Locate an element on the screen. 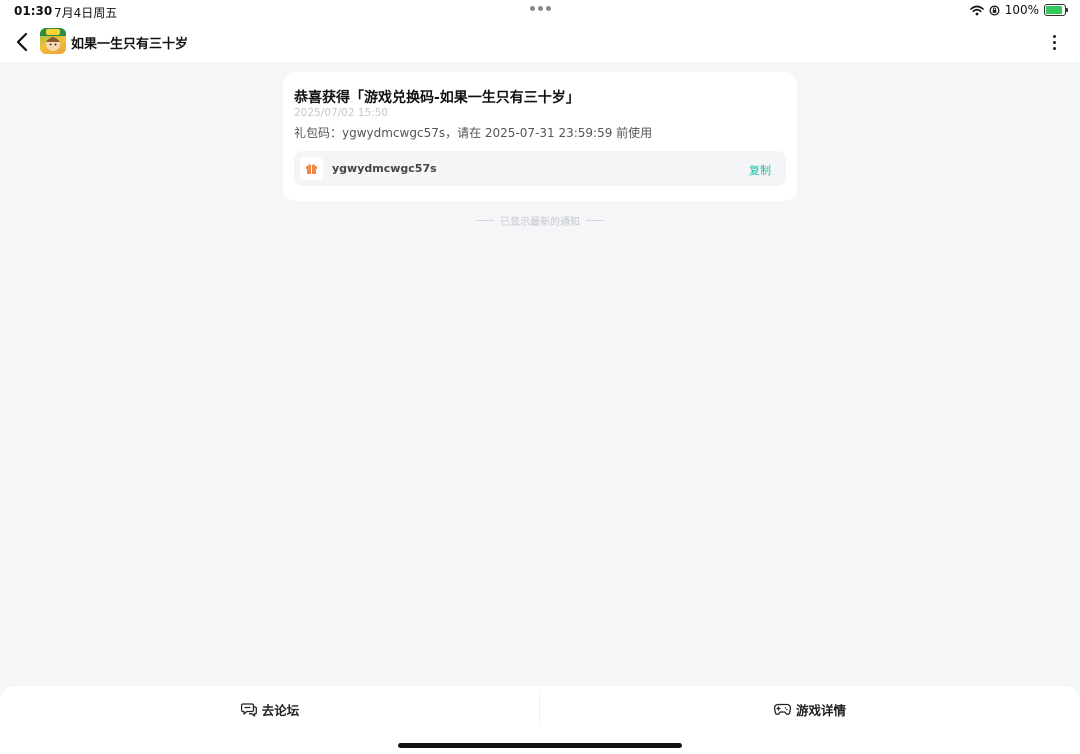 The width and height of the screenshot is (1080, 754). forum-chat-icon is located at coordinates (248, 709).